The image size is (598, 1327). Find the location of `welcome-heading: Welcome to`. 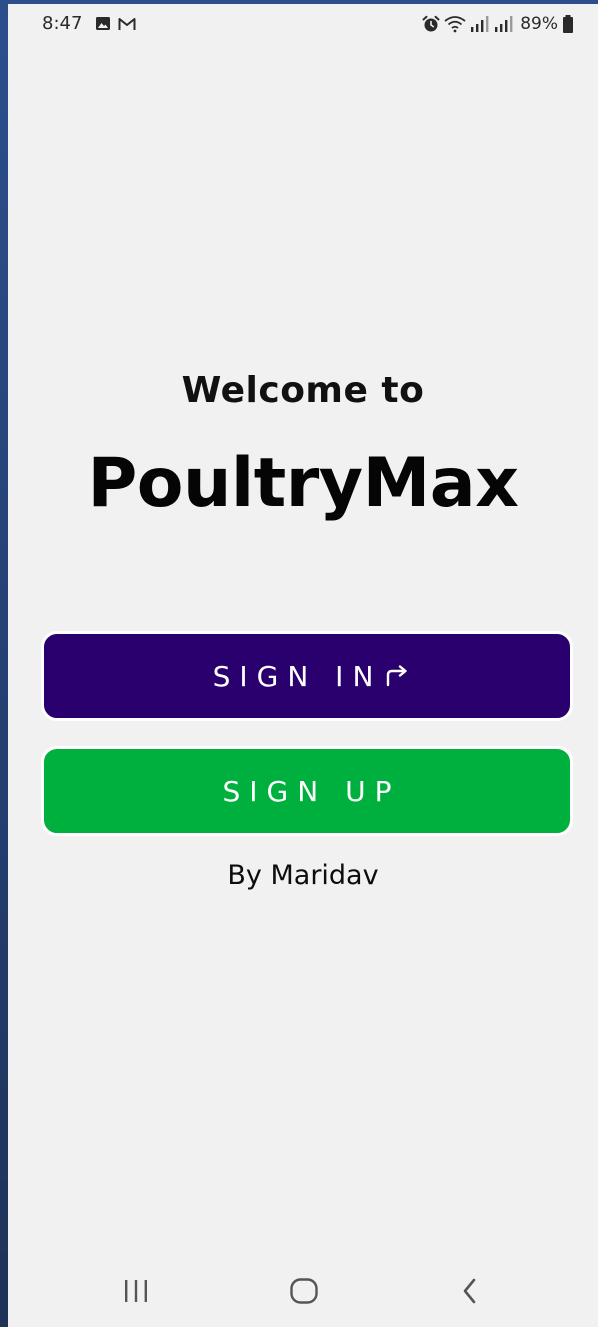

welcome-heading: Welcome to is located at coordinates (303, 390).